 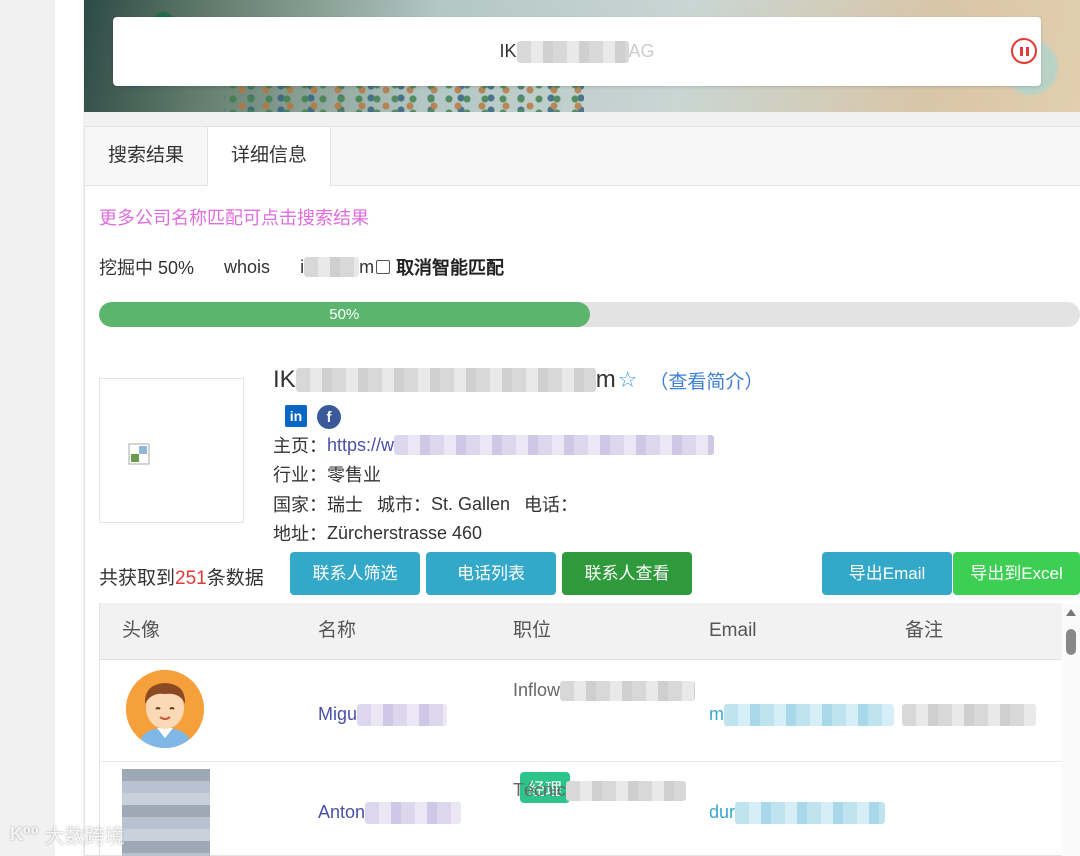 What do you see at coordinates (1016, 573) in the screenshot?
I see `export-excel-button: 导出到Excel` at bounding box center [1016, 573].